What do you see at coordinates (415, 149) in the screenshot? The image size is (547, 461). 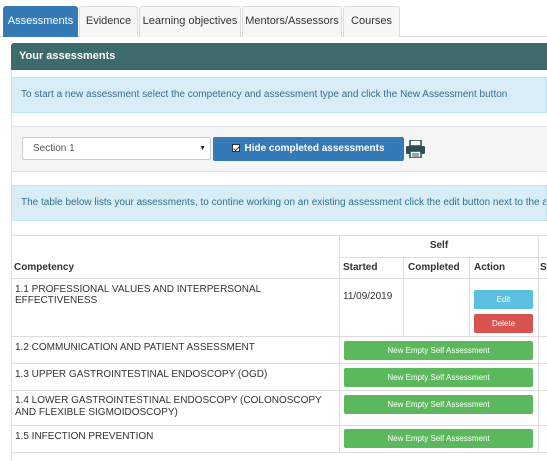 I see `print-icon` at bounding box center [415, 149].